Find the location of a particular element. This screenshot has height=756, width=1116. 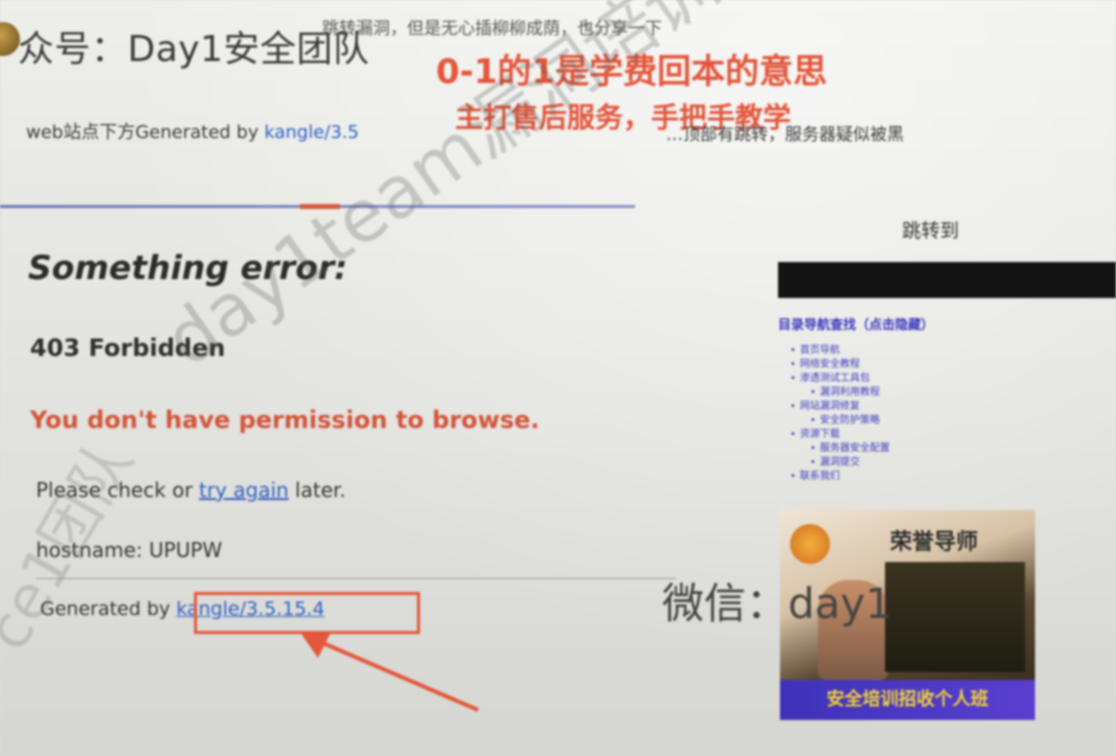

banner-strip: 安全培训招收个人班 is located at coordinates (907, 700).